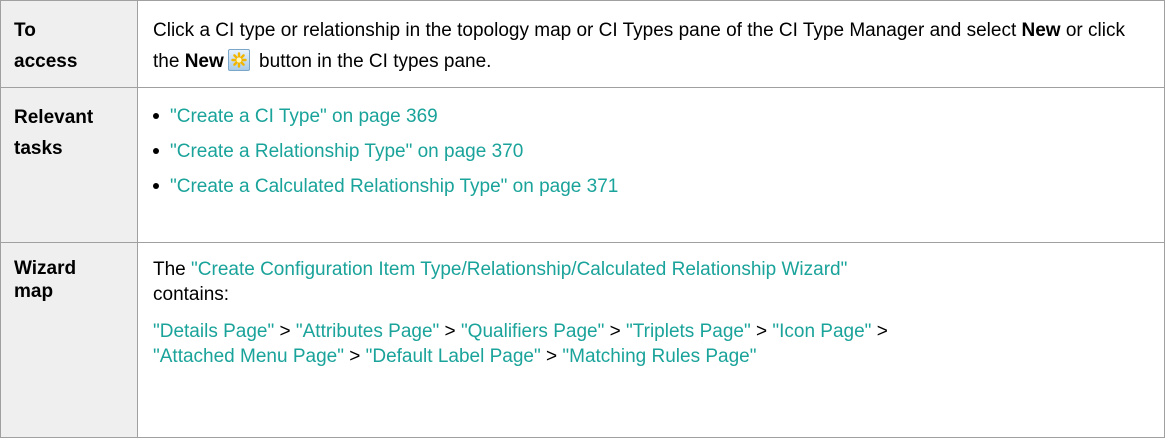  Describe the element at coordinates (821, 331) in the screenshot. I see `wizard-page-link: "Icon Page"` at that location.